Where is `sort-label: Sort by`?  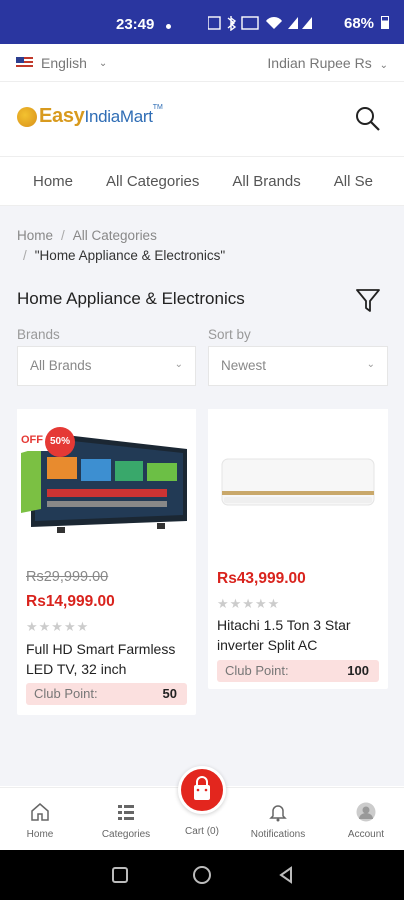
sort-label: Sort by is located at coordinates (229, 334).